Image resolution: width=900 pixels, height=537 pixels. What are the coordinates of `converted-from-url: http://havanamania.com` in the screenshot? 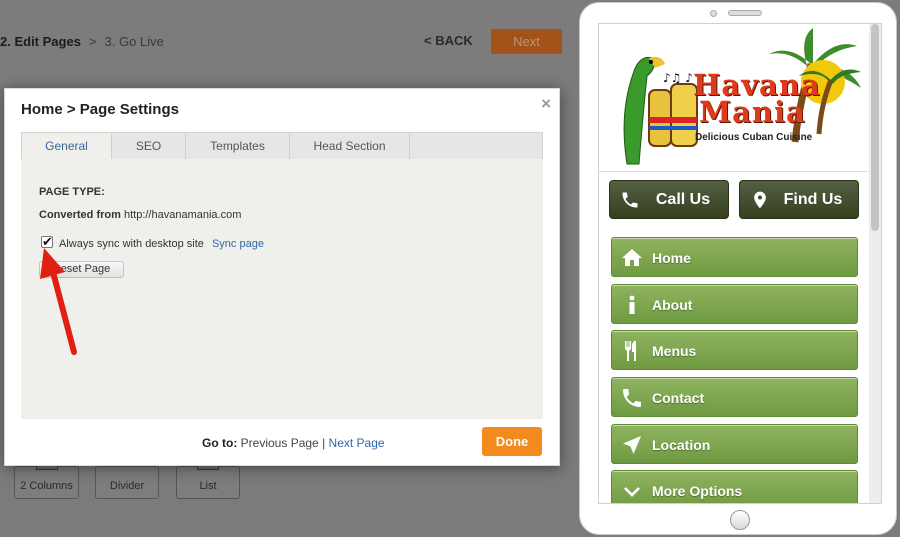 It's located at (182, 215).